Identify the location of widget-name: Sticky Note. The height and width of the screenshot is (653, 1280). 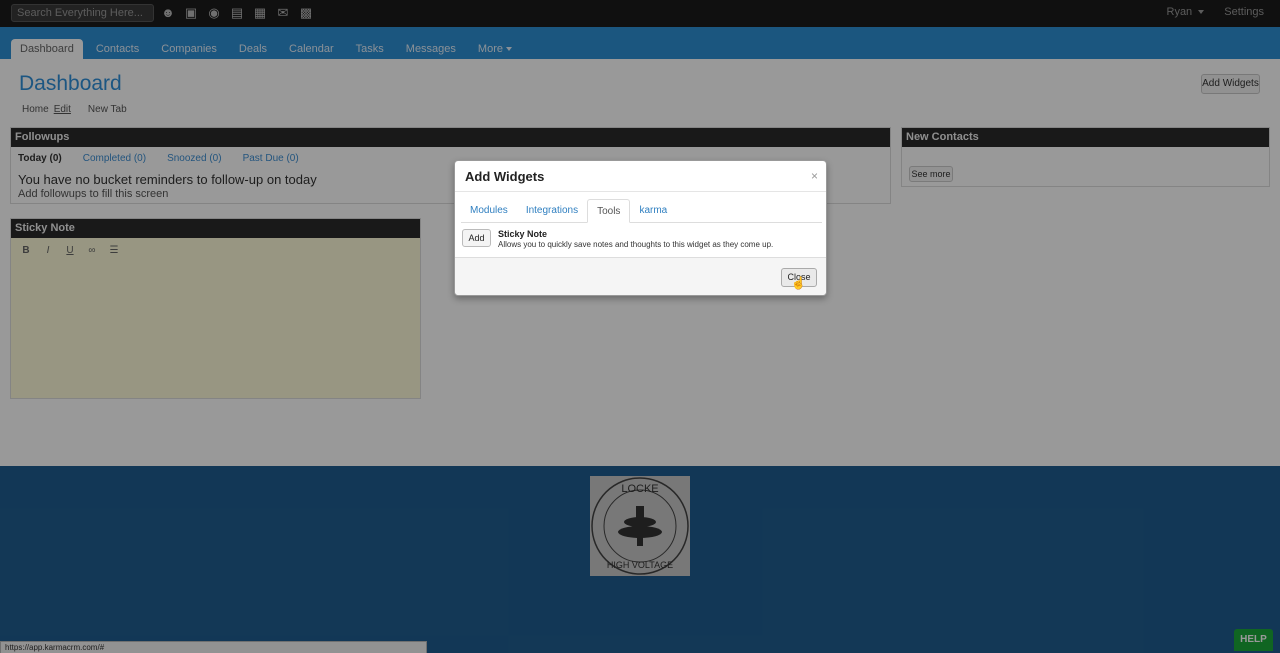
(523, 234).